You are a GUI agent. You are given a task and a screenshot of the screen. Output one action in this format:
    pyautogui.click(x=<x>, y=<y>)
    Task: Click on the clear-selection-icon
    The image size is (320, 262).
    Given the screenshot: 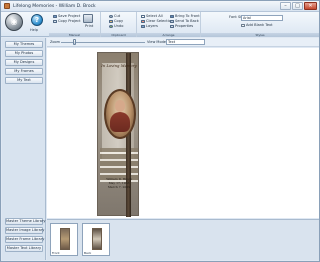 What is the action you would take?
    pyautogui.click(x=143, y=21)
    